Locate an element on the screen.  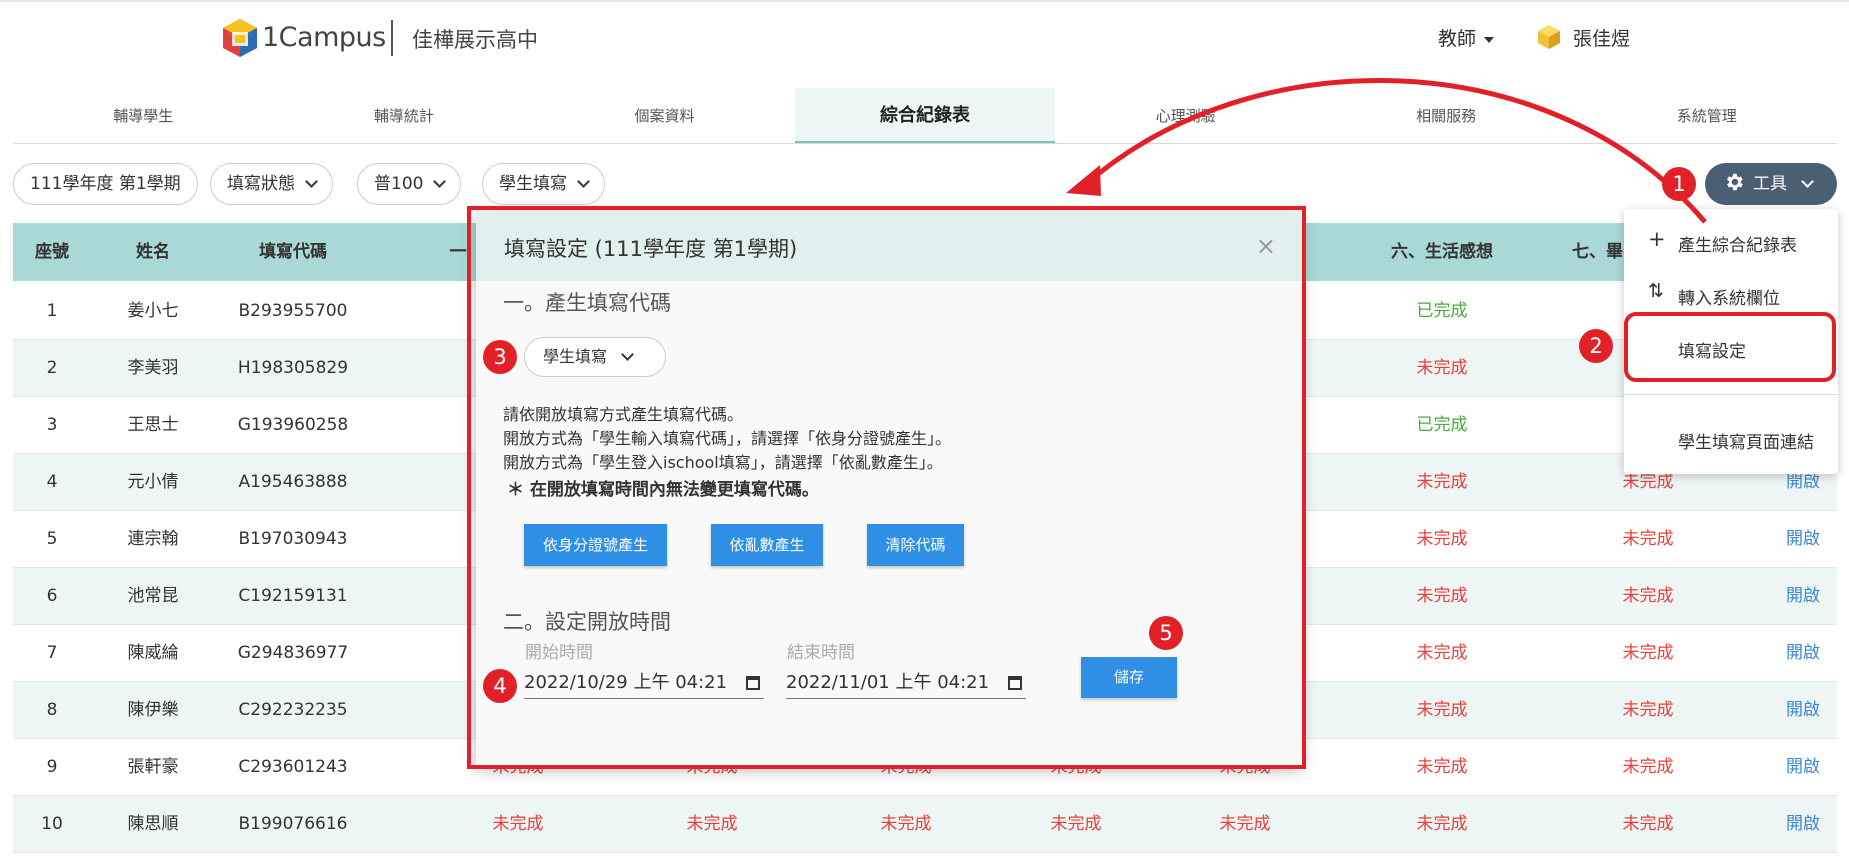
col-code: 填寫代碼 is located at coordinates (293, 252).